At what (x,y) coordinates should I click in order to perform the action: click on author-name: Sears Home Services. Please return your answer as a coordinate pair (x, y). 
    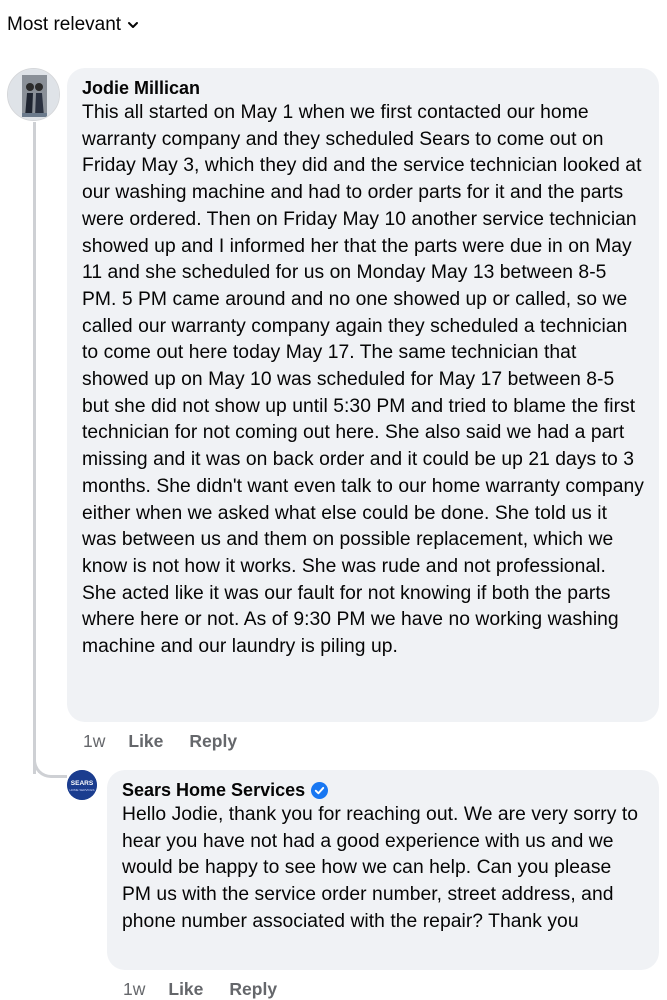
    Looking at the image, I should click on (213, 790).